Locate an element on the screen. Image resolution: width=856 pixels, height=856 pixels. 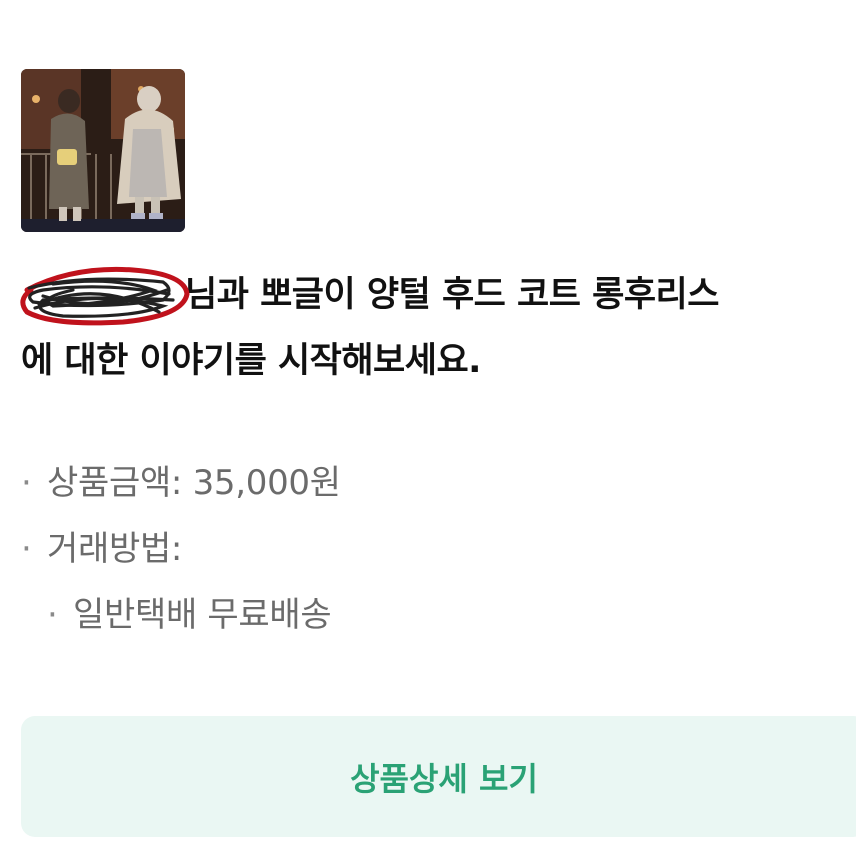
trade-method-value: 일반택배 무료배송 is located at coordinates (202, 615).